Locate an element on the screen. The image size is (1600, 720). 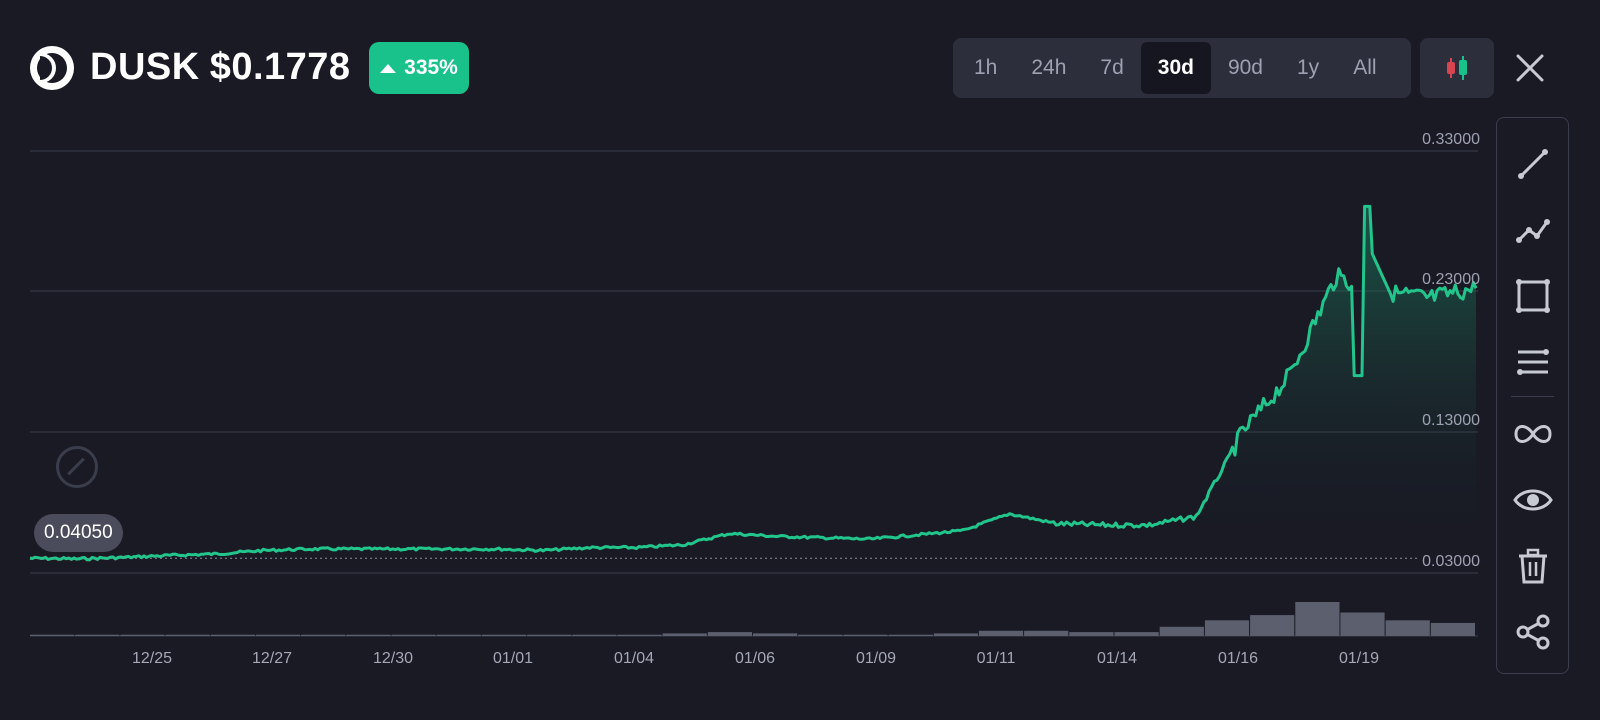
rectangle-icon is located at coordinates (1532, 296).